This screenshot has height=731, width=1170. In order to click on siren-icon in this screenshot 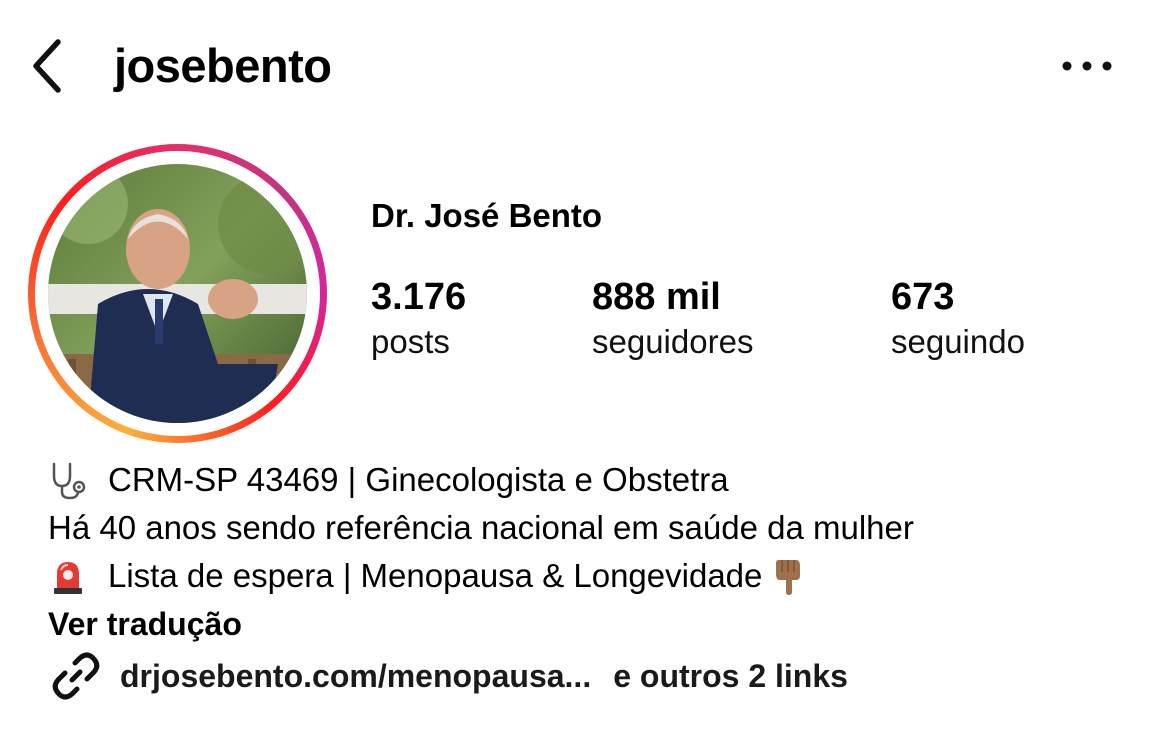, I will do `click(72, 576)`.